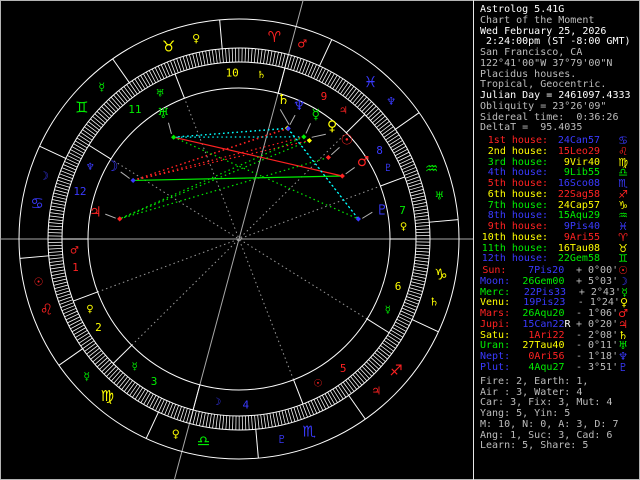  Describe the element at coordinates (388, 310) in the screenshot. I see `house-ruler-icon: ☿` at that location.